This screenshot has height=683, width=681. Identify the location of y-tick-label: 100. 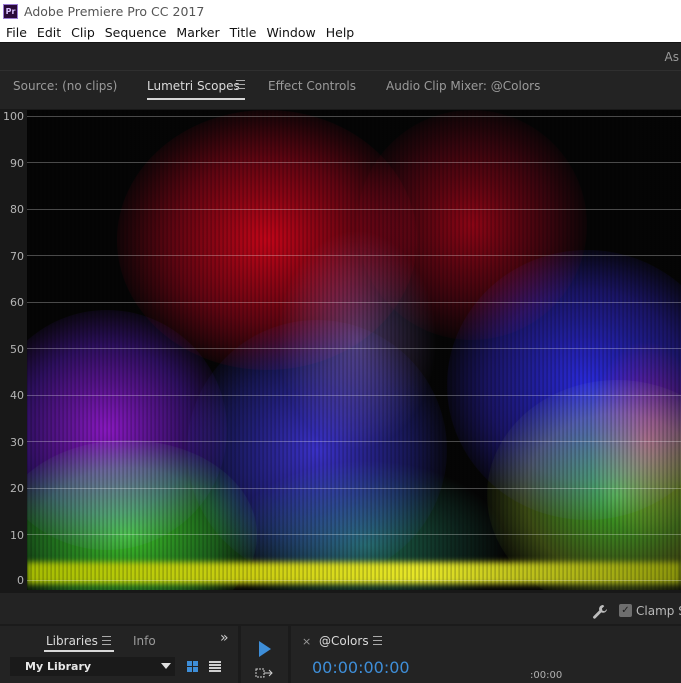
(13, 116).